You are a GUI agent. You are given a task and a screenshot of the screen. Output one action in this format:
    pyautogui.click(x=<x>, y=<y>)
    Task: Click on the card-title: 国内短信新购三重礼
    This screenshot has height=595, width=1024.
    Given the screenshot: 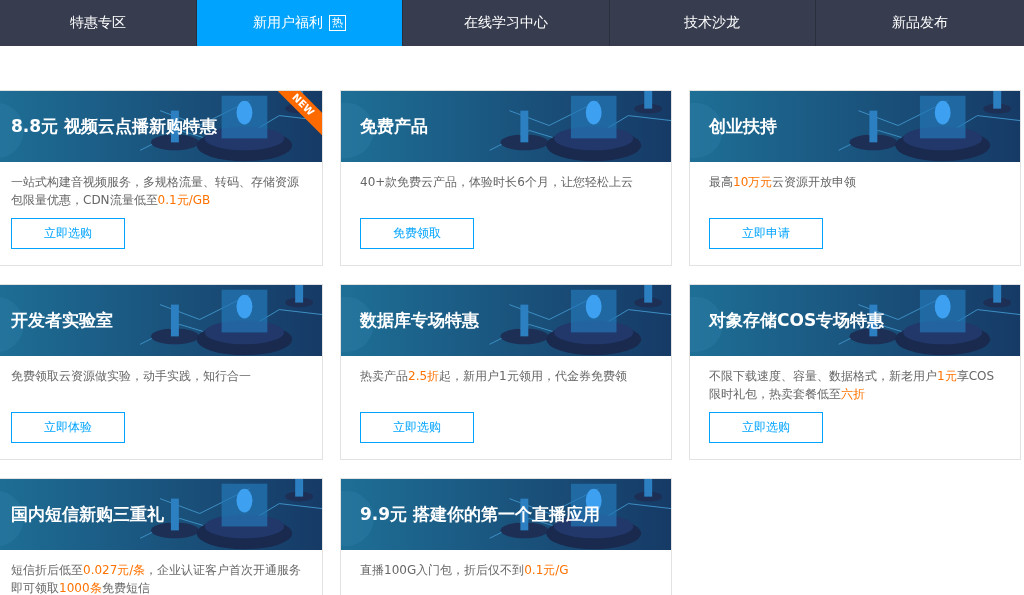 What is the action you would take?
    pyautogui.click(x=87, y=514)
    